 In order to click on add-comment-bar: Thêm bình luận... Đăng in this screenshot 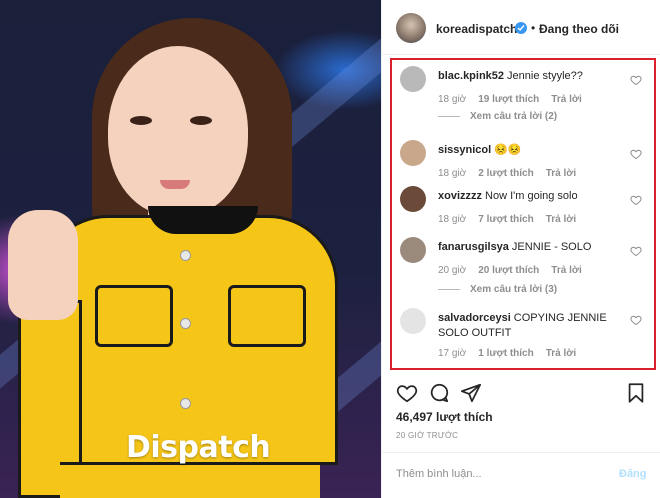, I will do `click(521, 475)`.